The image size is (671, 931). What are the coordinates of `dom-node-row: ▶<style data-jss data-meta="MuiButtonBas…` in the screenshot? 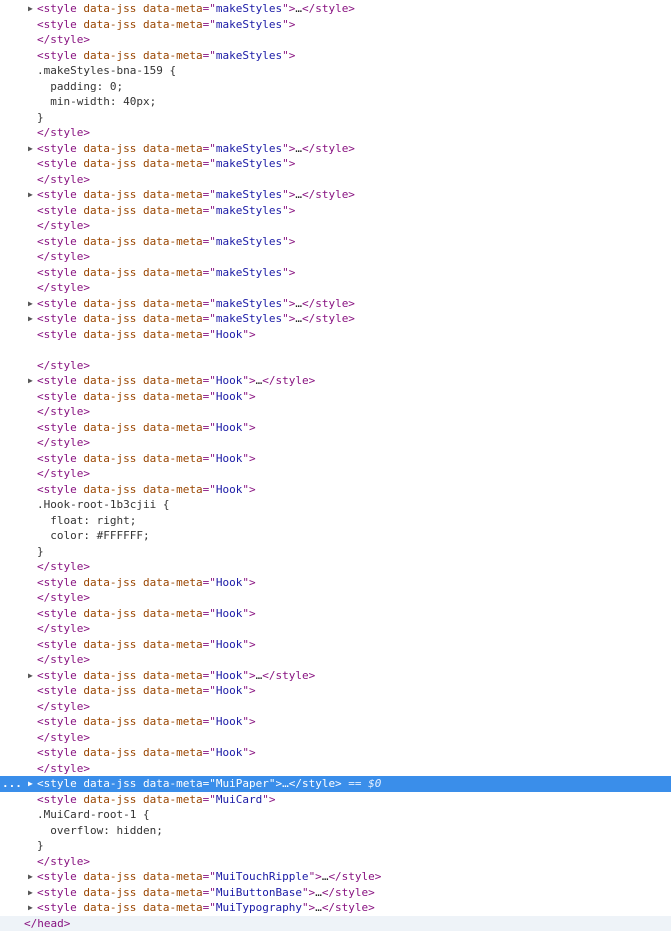 It's located at (335, 893).